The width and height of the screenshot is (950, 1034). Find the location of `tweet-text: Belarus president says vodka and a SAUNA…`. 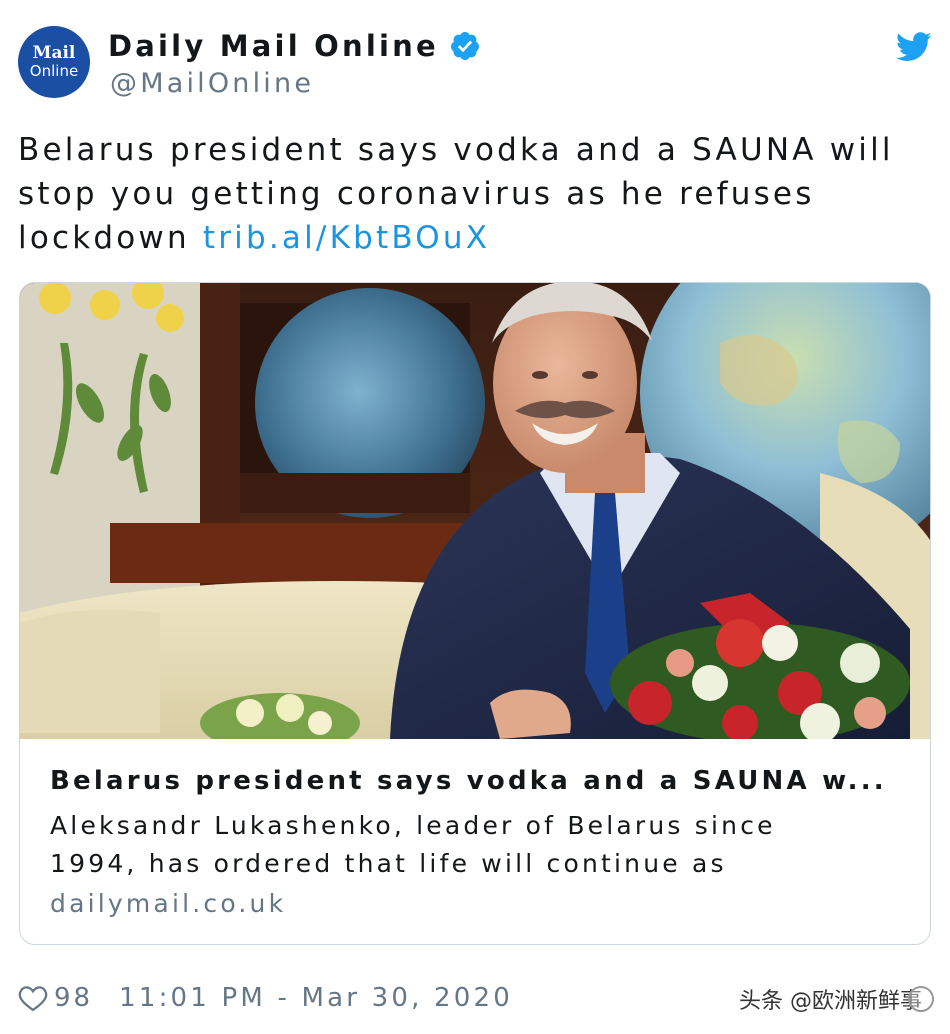

tweet-text: Belarus president says vodka and a SAUNA… is located at coordinates (475, 194).